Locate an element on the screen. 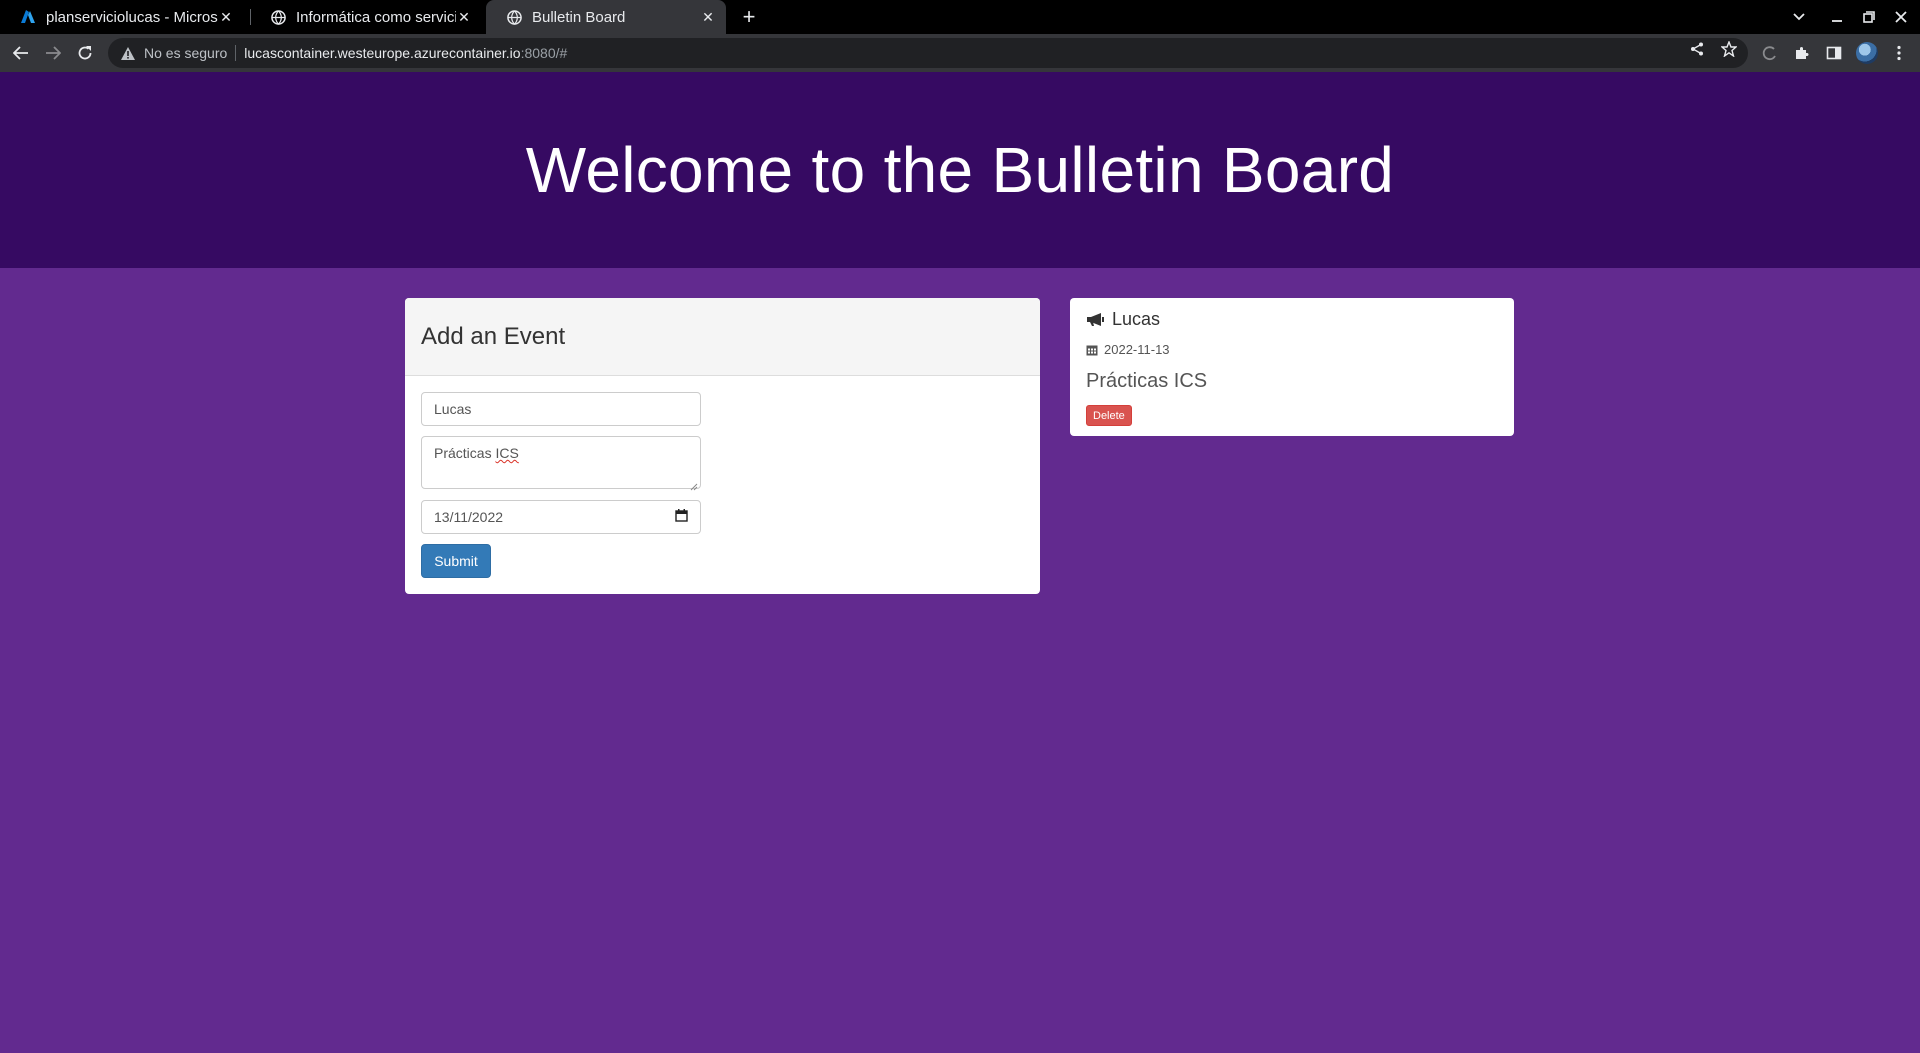 The width and height of the screenshot is (1920, 1053). event-date-value: 13/11/2022 is located at coordinates (469, 517).